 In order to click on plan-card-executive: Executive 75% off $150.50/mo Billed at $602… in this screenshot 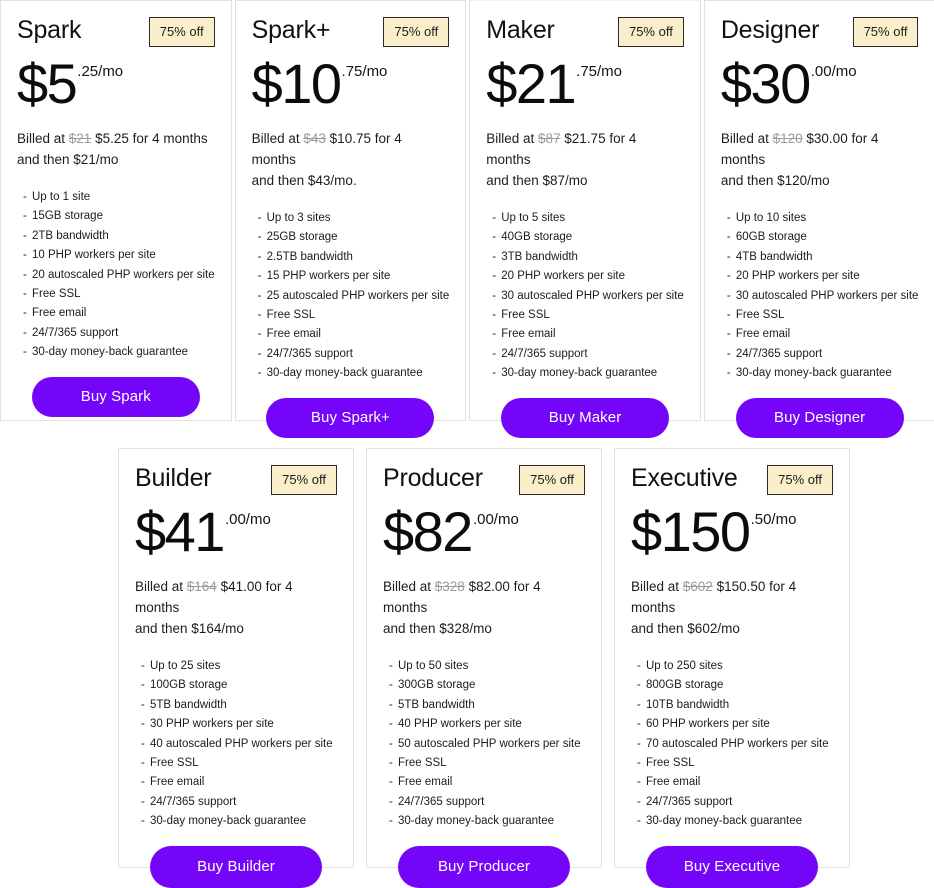, I will do `click(732, 668)`.